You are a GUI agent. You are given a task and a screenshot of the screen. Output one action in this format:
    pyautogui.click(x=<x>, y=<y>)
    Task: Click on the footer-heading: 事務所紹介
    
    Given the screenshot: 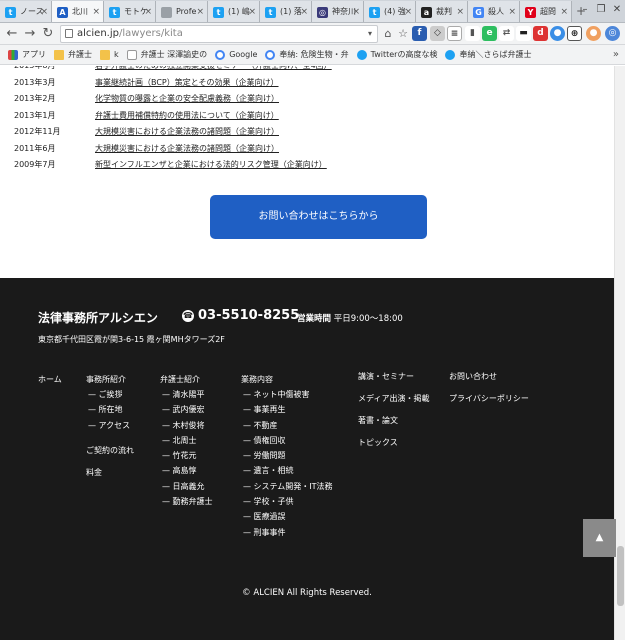 What is the action you would take?
    pyautogui.click(x=110, y=379)
    